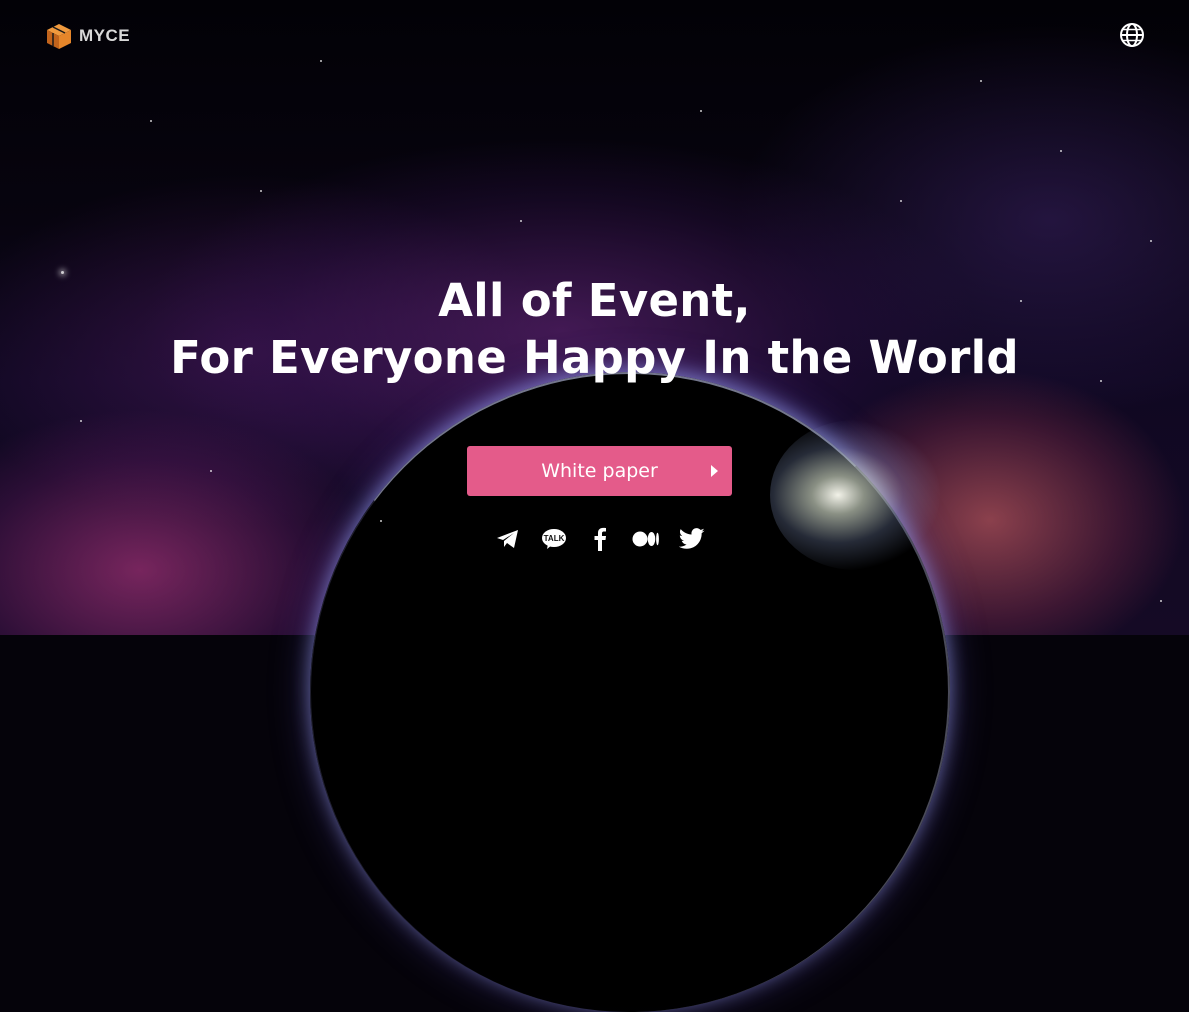 The height and width of the screenshot is (1012, 1189). I want to click on kakaotalk-label: TALK, so click(554, 538).